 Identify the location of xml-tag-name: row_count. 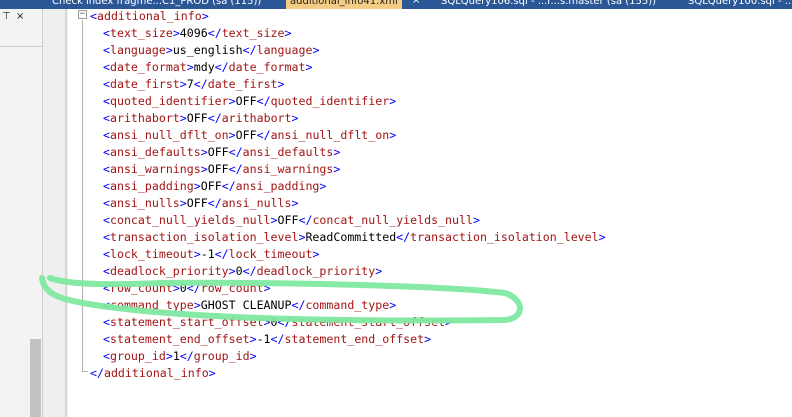
(232, 288).